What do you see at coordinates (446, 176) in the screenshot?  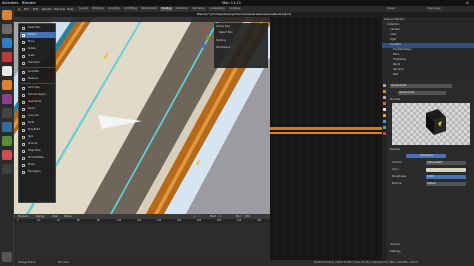 I see `roughness-field: 0.000` at bounding box center [446, 176].